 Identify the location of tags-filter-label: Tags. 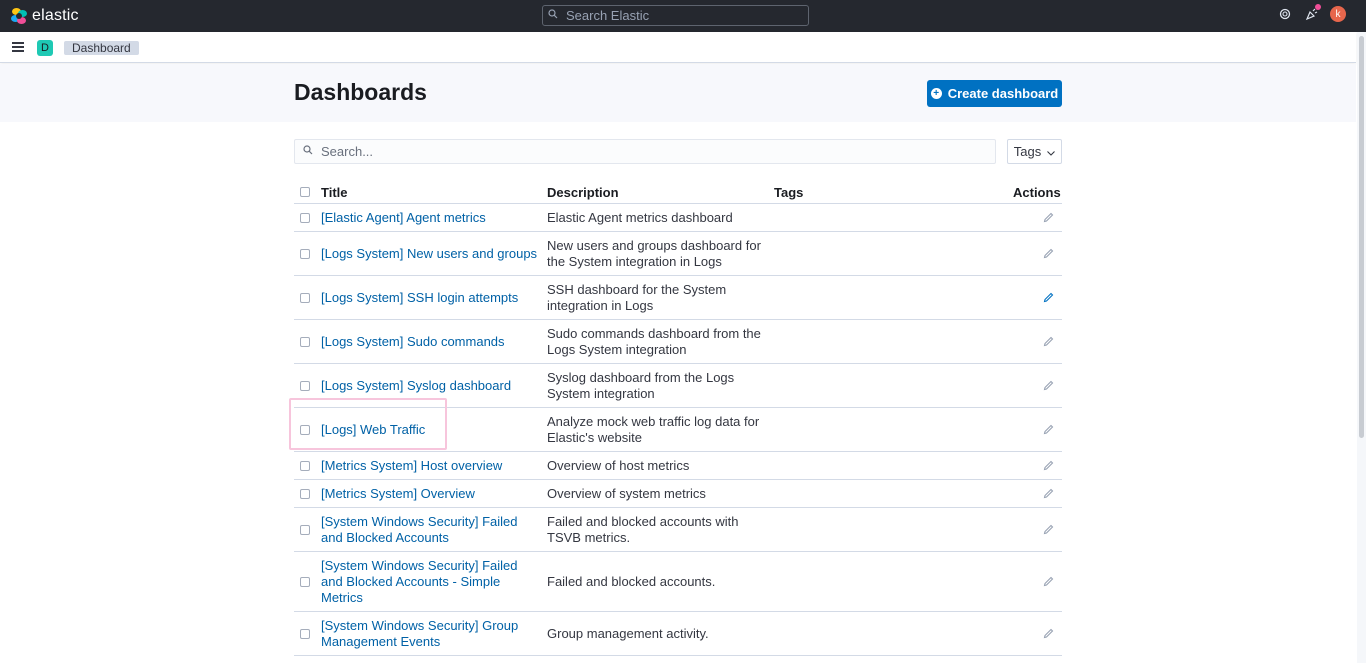
(1027, 151).